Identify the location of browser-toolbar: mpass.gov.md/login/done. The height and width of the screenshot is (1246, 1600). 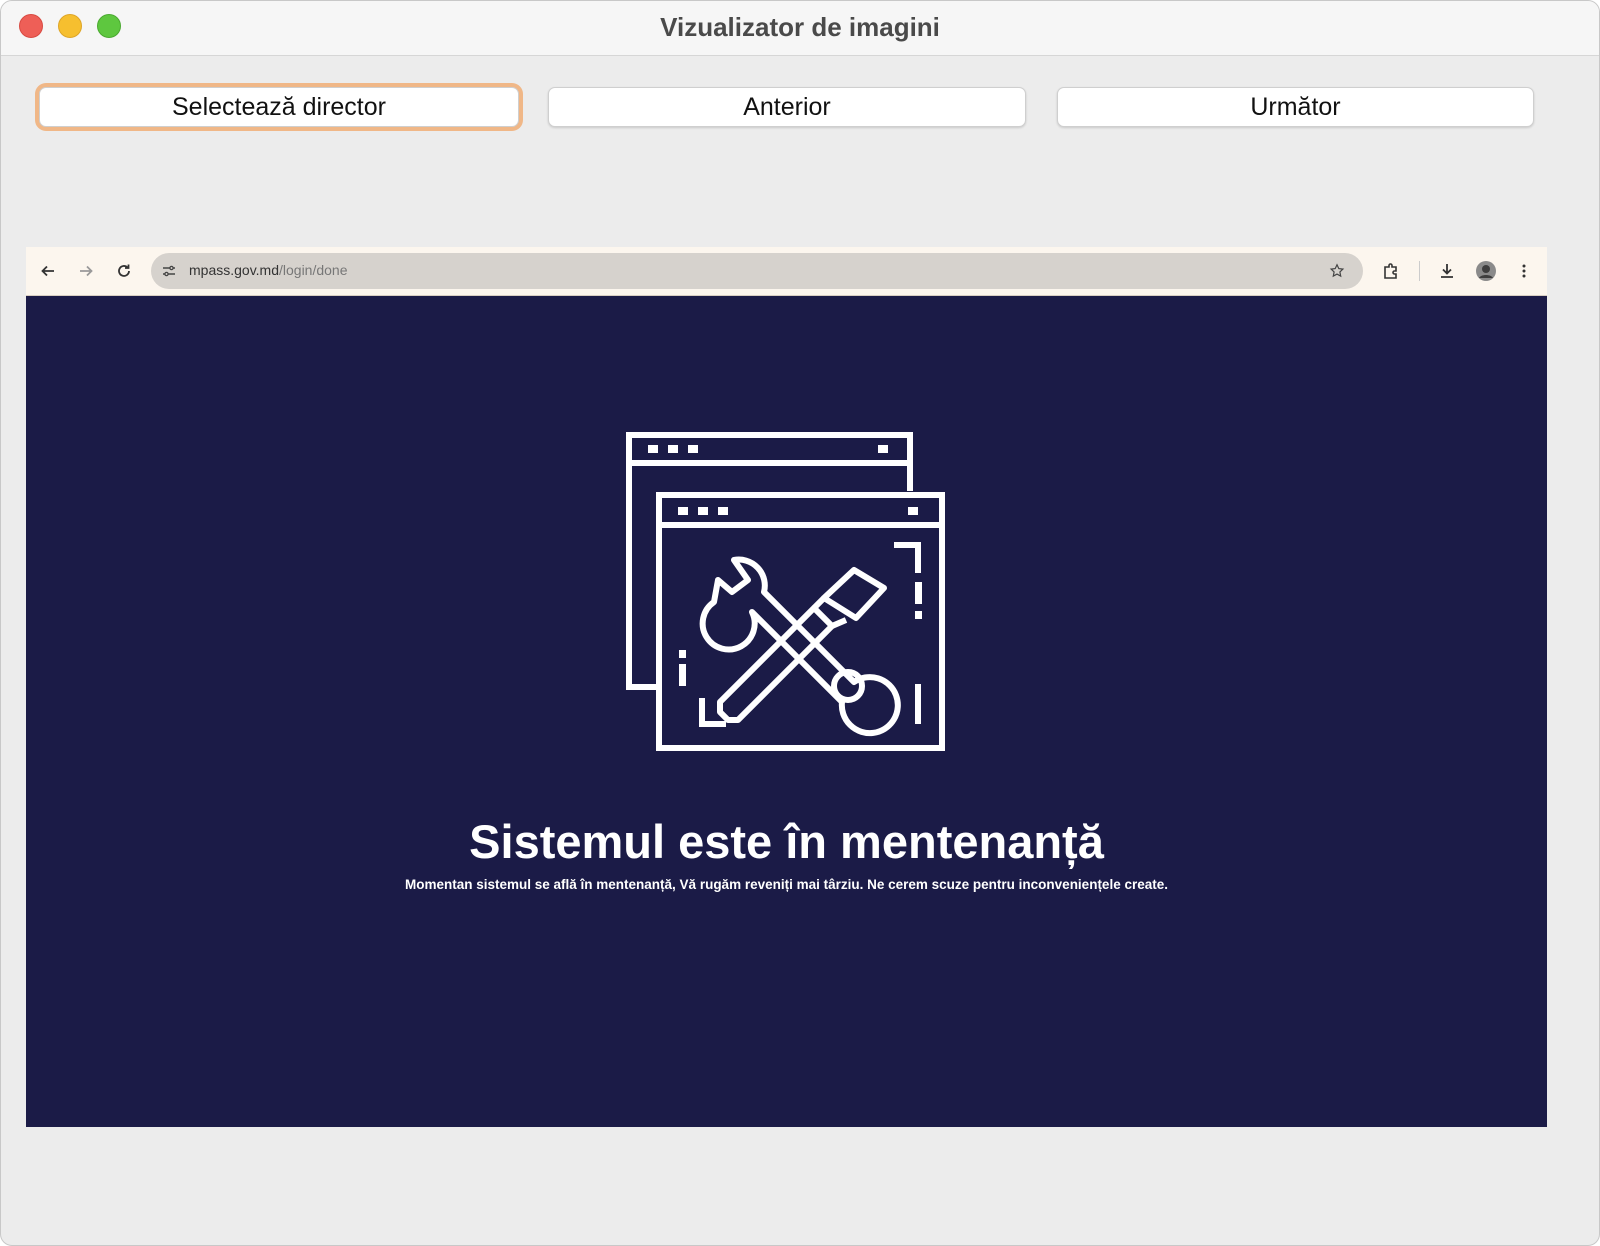
(786, 271).